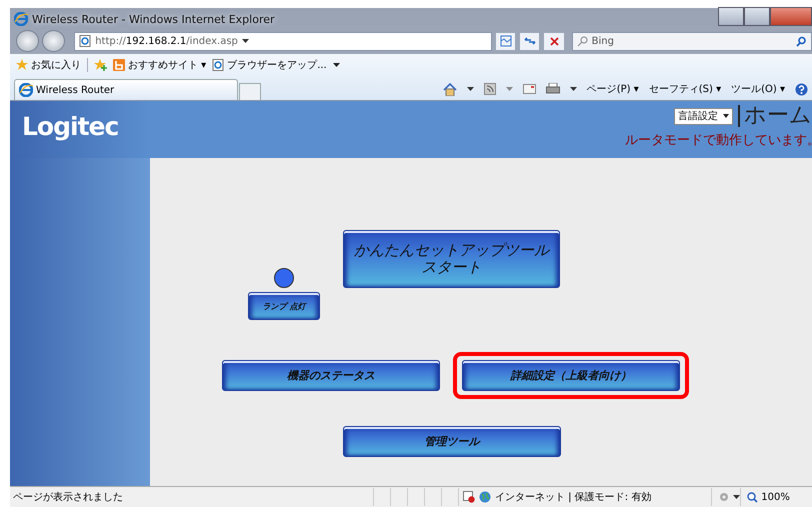  I want to click on lamp-button: ランプ 点灯, so click(284, 306).